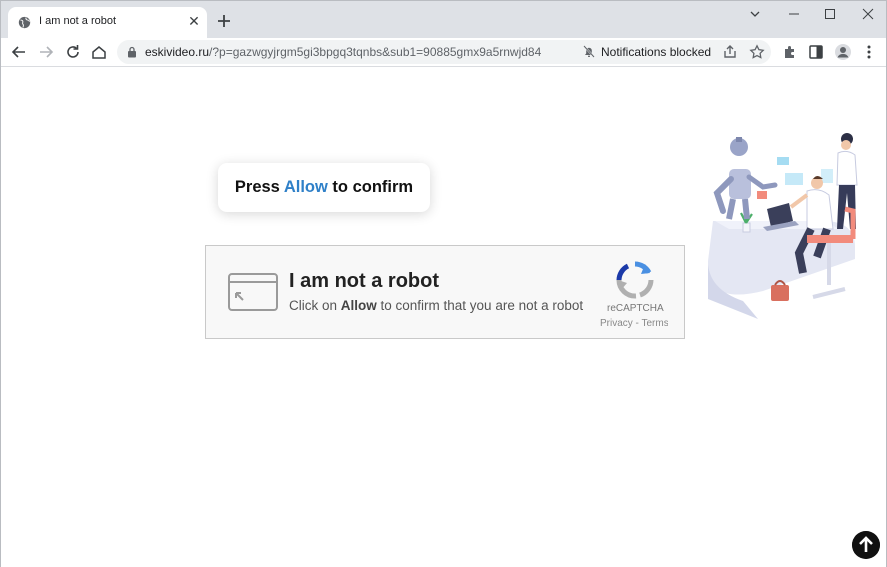 The image size is (887, 567). Describe the element at coordinates (790, 52) in the screenshot. I see `puzzle-icon` at that location.